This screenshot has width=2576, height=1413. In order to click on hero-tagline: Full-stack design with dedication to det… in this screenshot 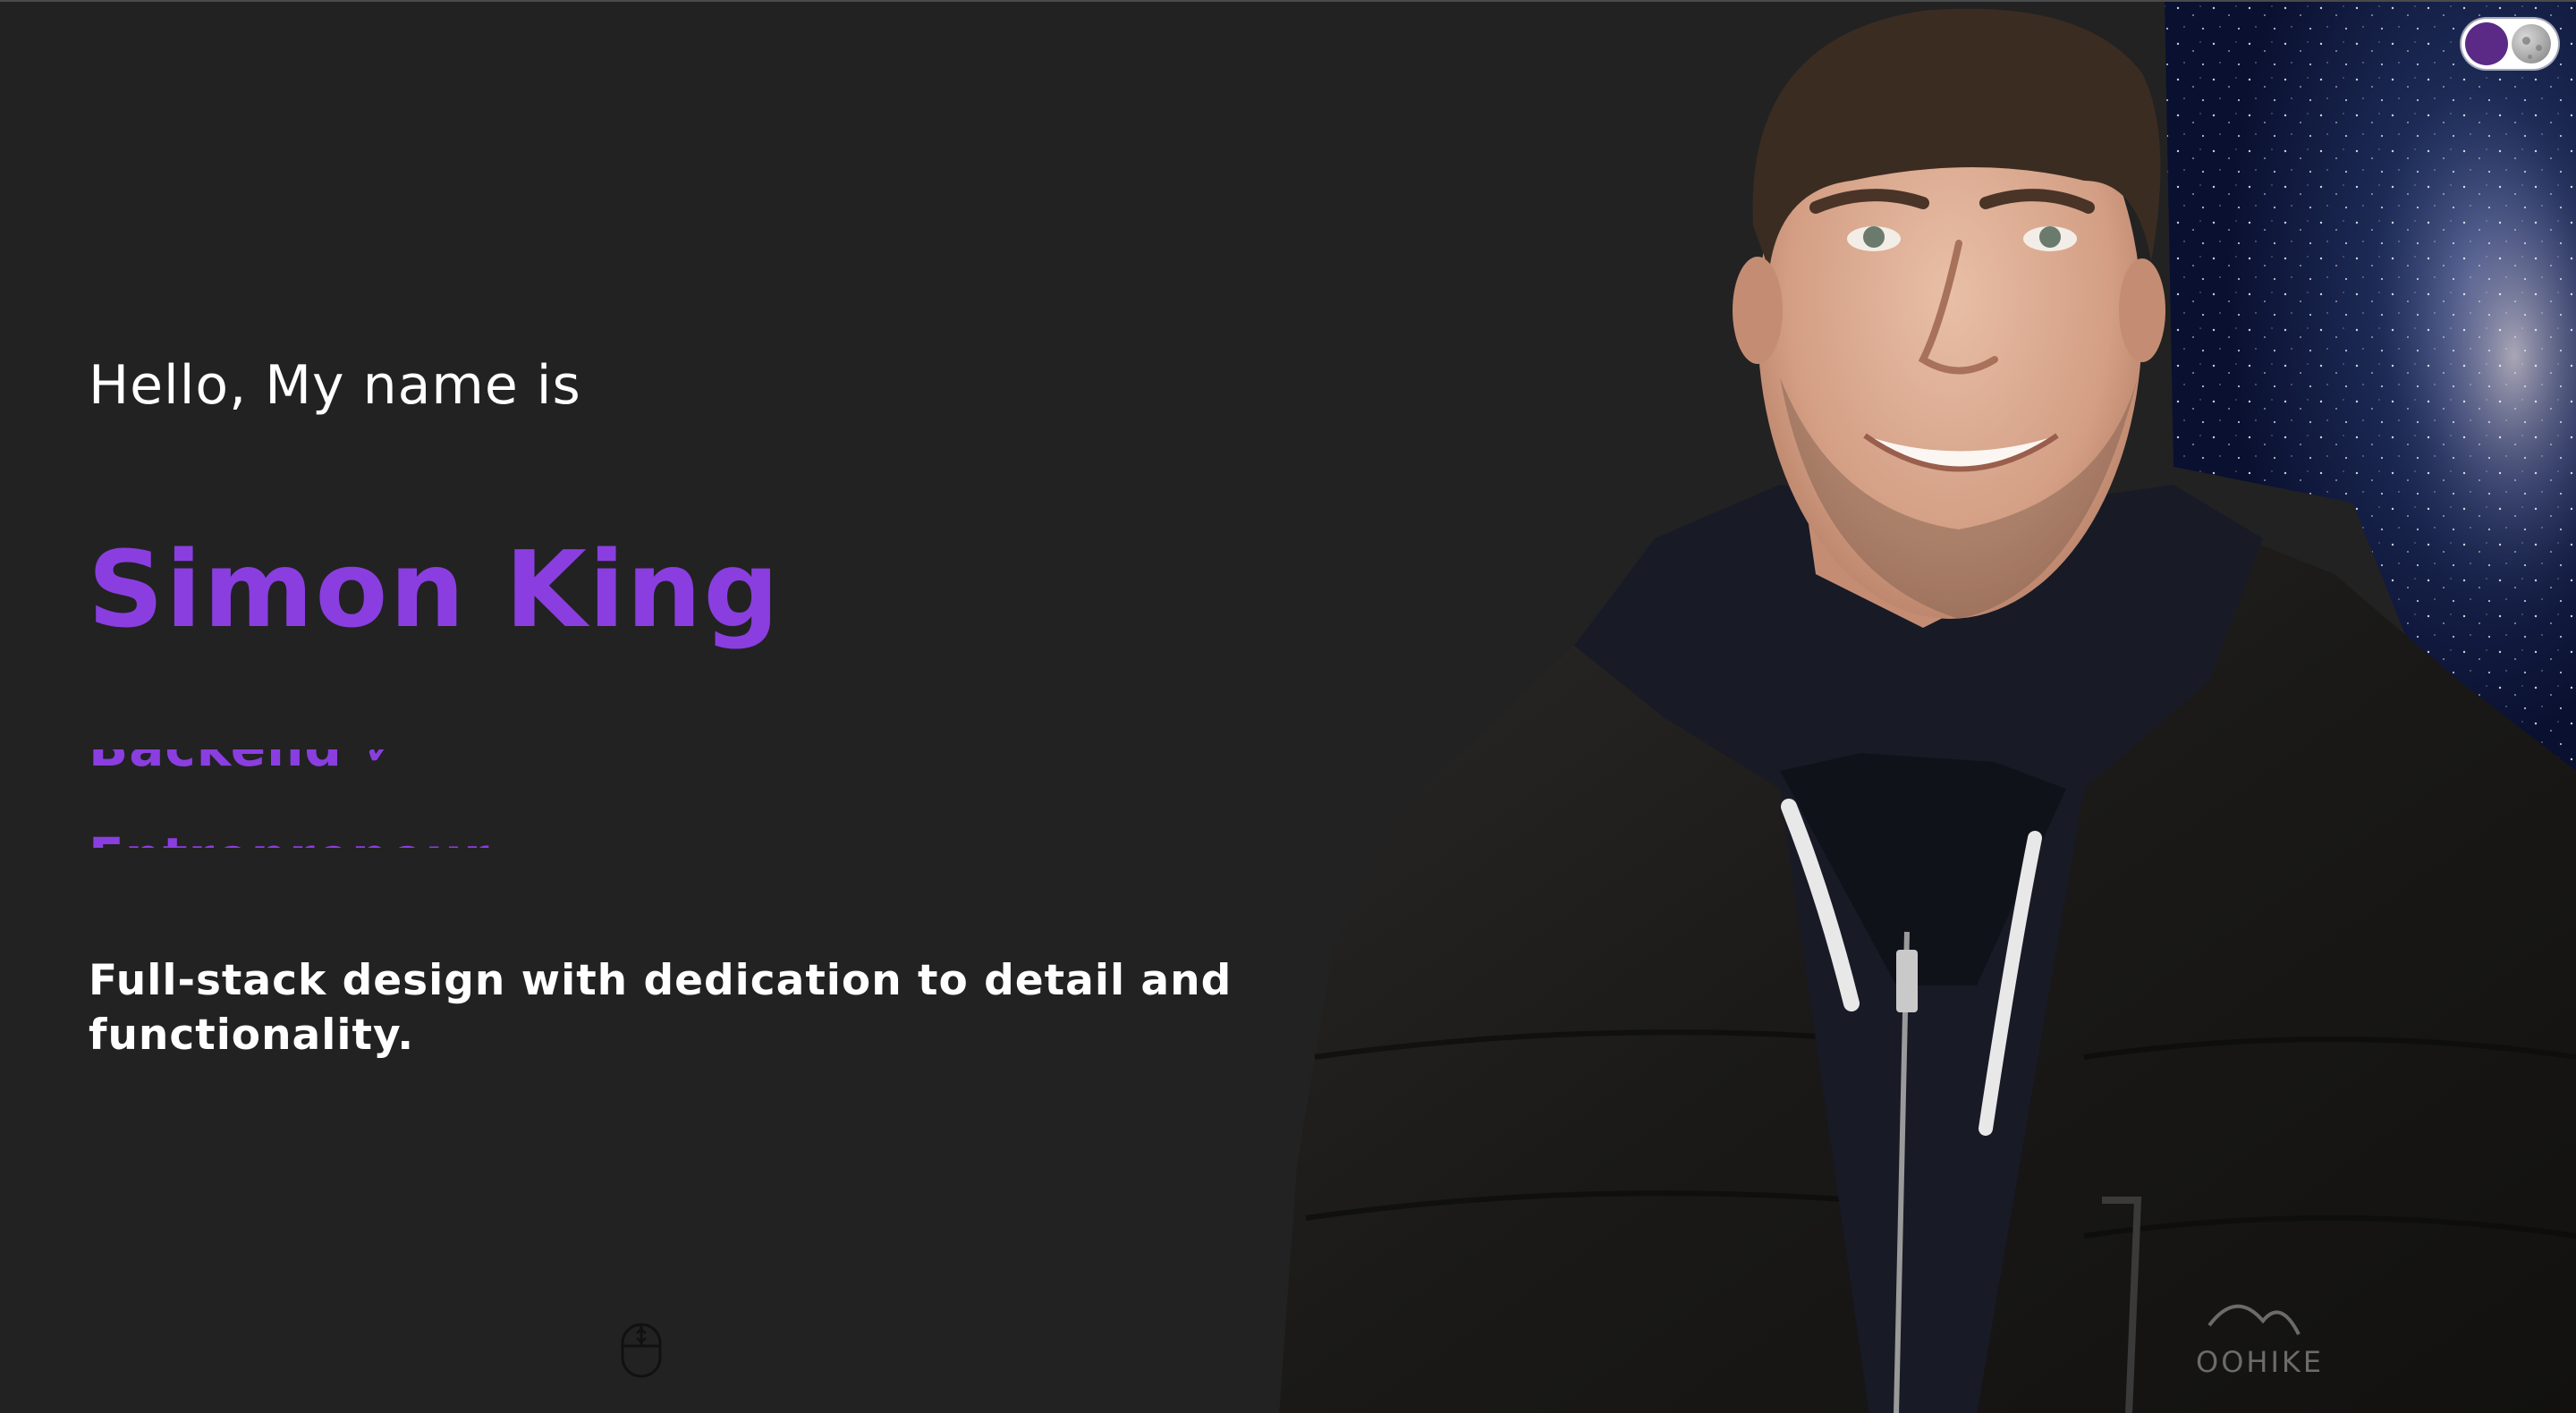, I will do `click(661, 1008)`.